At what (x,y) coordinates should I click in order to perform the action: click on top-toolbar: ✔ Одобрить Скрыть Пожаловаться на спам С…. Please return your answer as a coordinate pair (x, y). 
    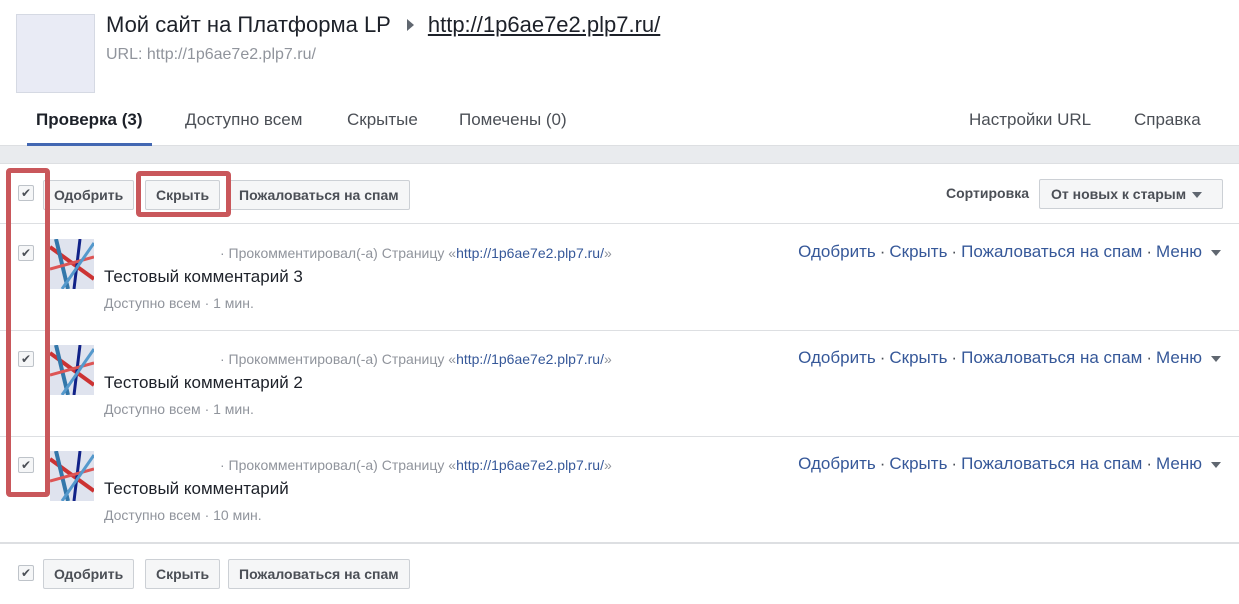
    Looking at the image, I should click on (619, 194).